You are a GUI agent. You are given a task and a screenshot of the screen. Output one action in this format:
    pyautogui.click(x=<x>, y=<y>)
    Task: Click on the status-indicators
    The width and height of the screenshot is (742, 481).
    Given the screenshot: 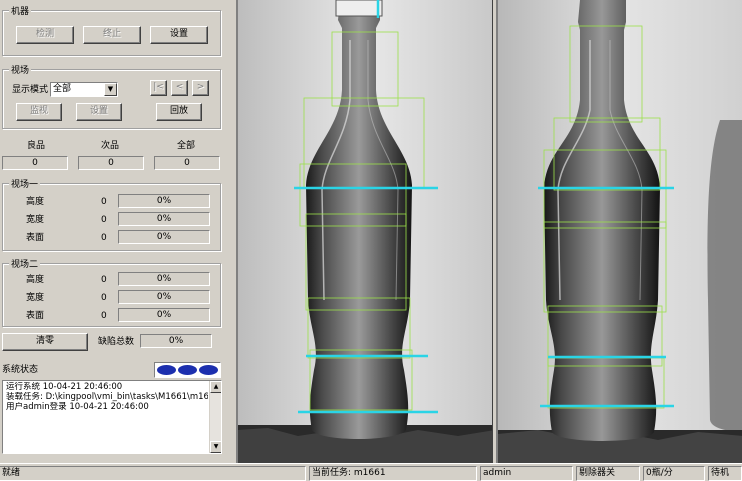 What is the action you would take?
    pyautogui.click(x=187, y=370)
    